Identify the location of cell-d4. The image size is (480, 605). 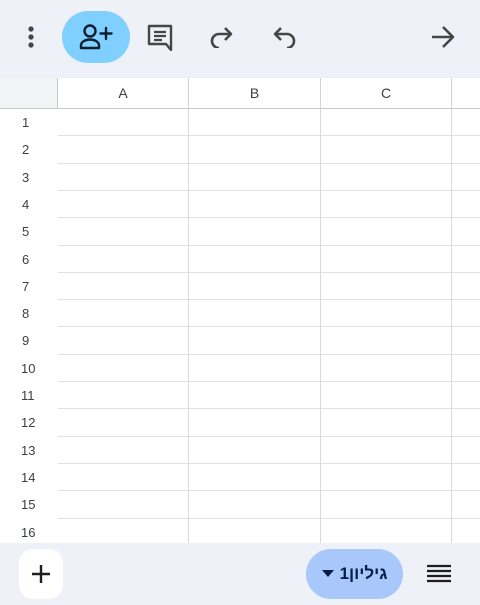
(466, 204).